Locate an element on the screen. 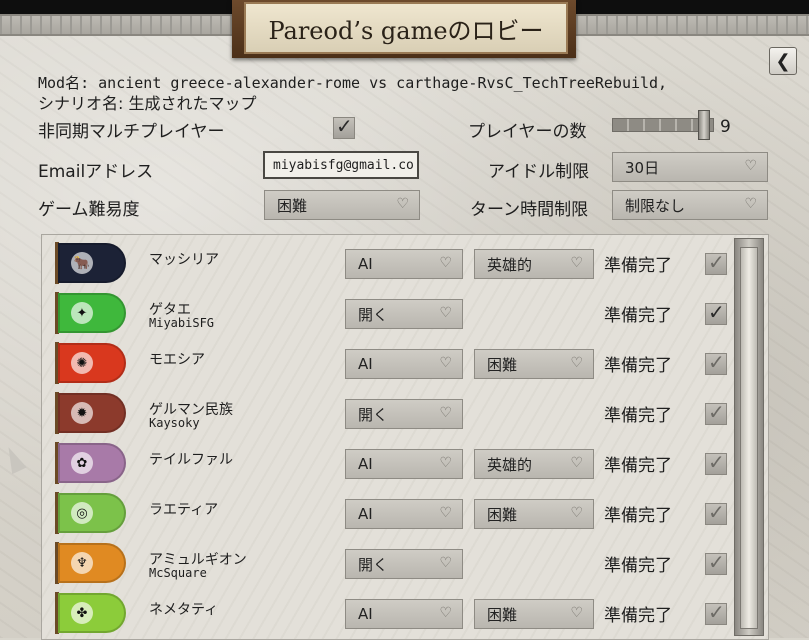 This screenshot has height=640, width=809. back-arrow-icon: ❮ is located at coordinates (783, 61).